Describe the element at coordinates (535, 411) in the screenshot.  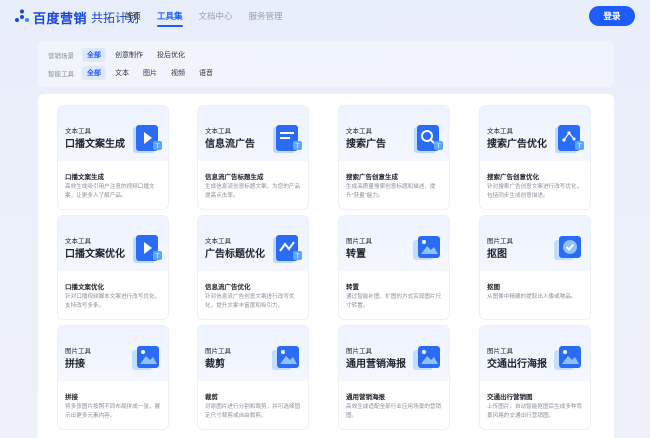
I see `card-desc: 上传图片，自动智能抠图后生成多种背景风格的交通出行营销图。` at that location.